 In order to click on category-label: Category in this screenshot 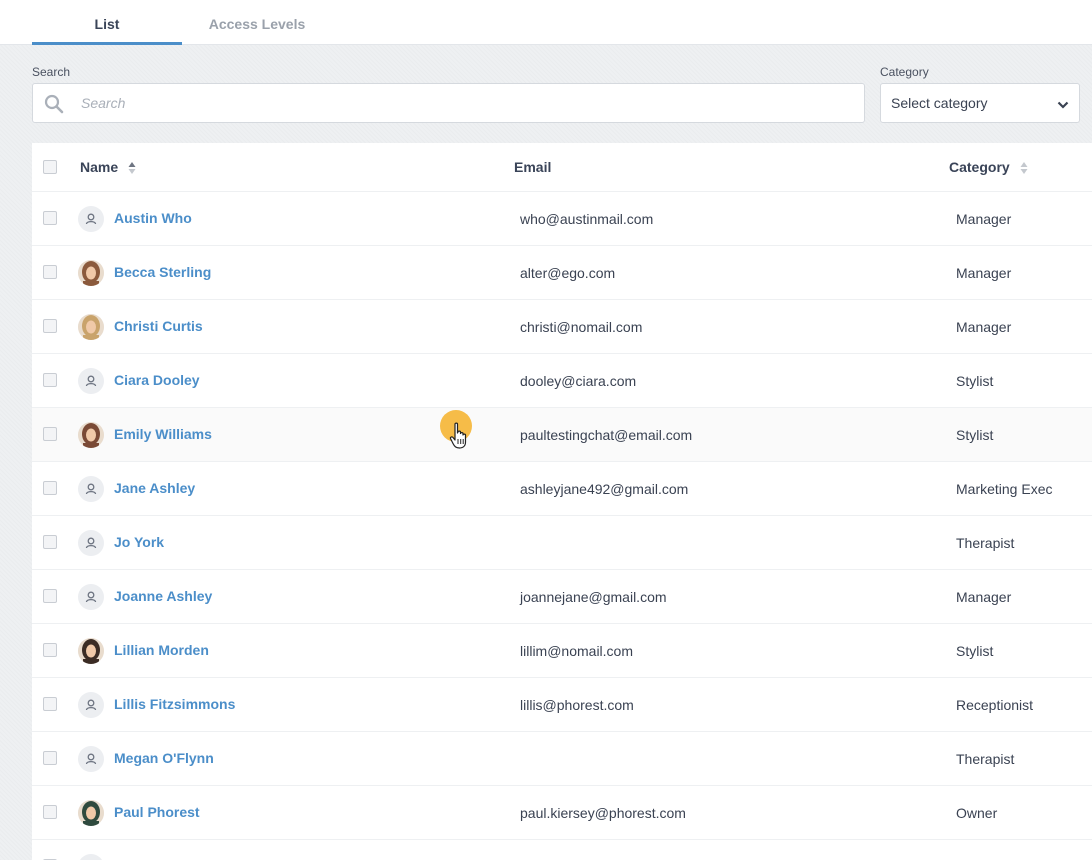, I will do `click(904, 72)`.